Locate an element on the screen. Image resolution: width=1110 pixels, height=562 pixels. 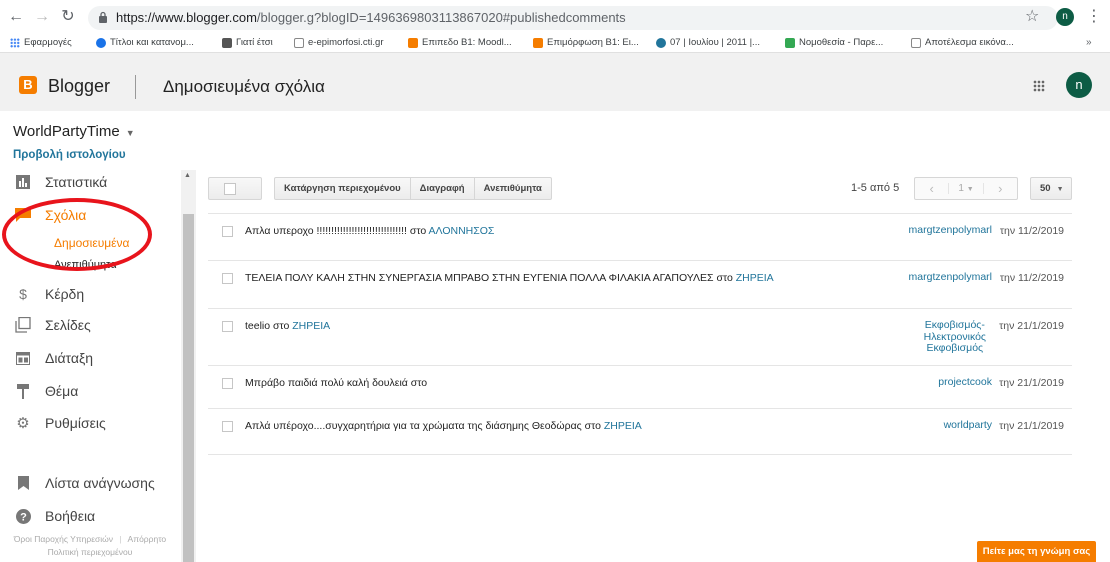
annotation-ellipse is located at coordinates (77, 234).